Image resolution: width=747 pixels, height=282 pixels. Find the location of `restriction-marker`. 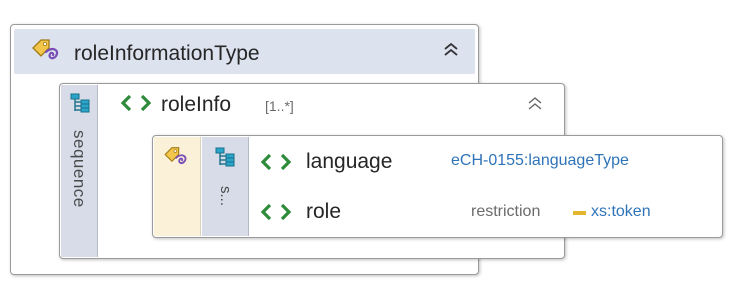

restriction-marker is located at coordinates (579, 213).